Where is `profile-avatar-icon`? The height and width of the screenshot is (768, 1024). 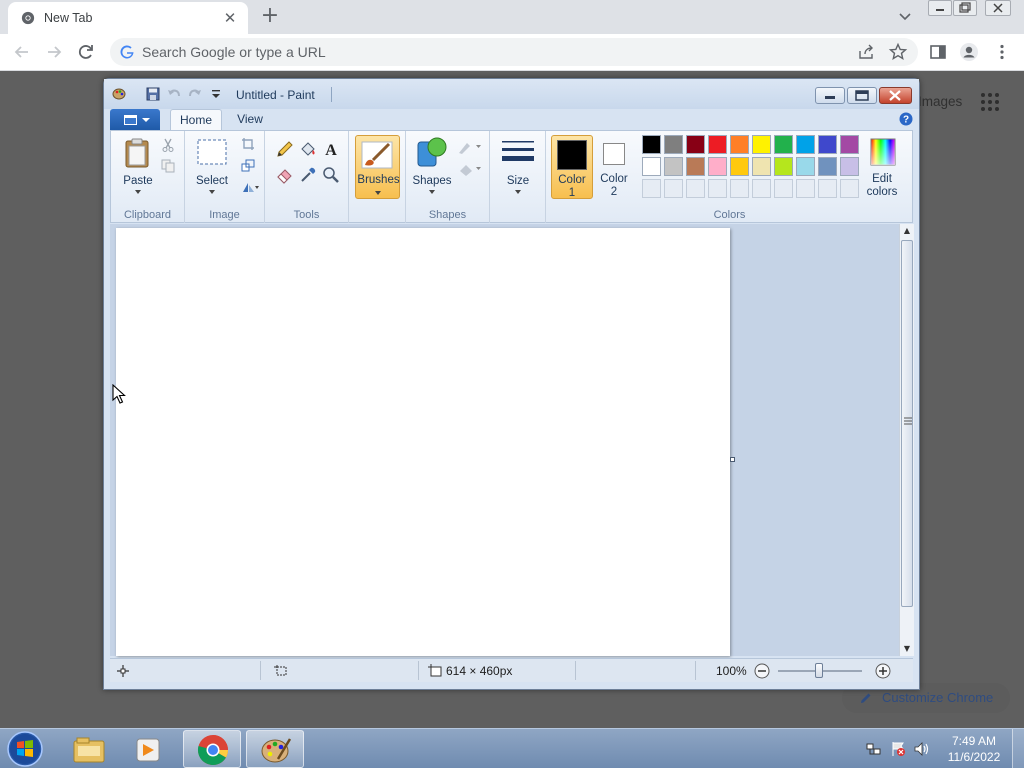 profile-avatar-icon is located at coordinates (969, 52).